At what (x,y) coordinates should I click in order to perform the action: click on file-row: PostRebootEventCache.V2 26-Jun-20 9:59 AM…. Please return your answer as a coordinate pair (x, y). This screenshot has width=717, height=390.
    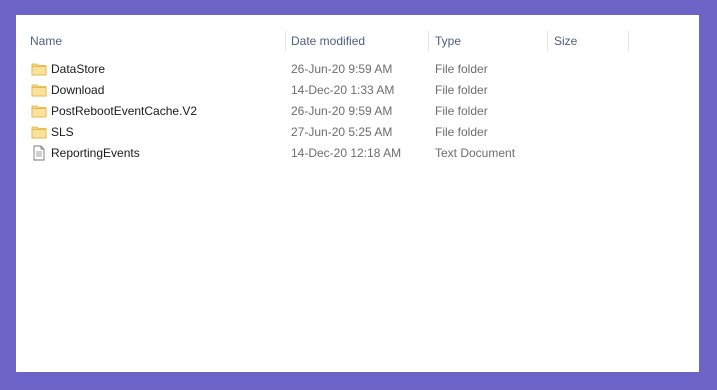
    Looking at the image, I should click on (357, 111).